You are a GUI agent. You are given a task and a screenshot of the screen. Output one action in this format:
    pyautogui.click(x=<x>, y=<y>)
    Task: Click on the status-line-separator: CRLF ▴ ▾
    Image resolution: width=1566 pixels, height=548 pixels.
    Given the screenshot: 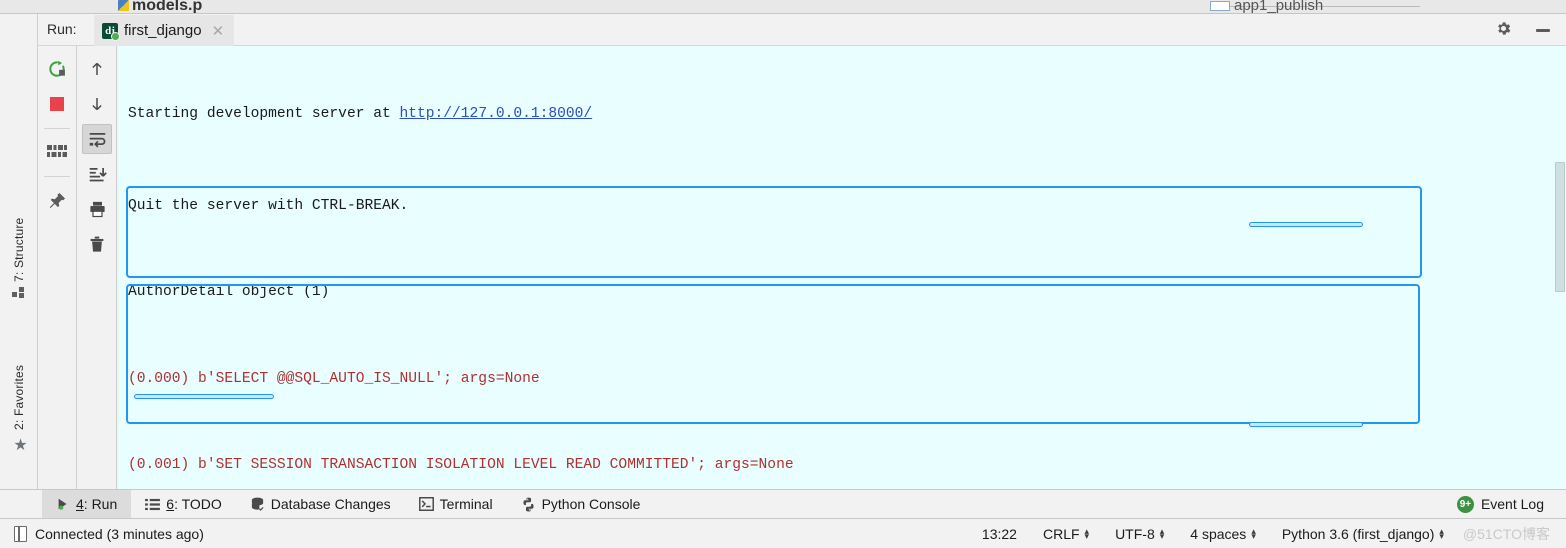 What is the action you would take?
    pyautogui.click(x=1066, y=534)
    